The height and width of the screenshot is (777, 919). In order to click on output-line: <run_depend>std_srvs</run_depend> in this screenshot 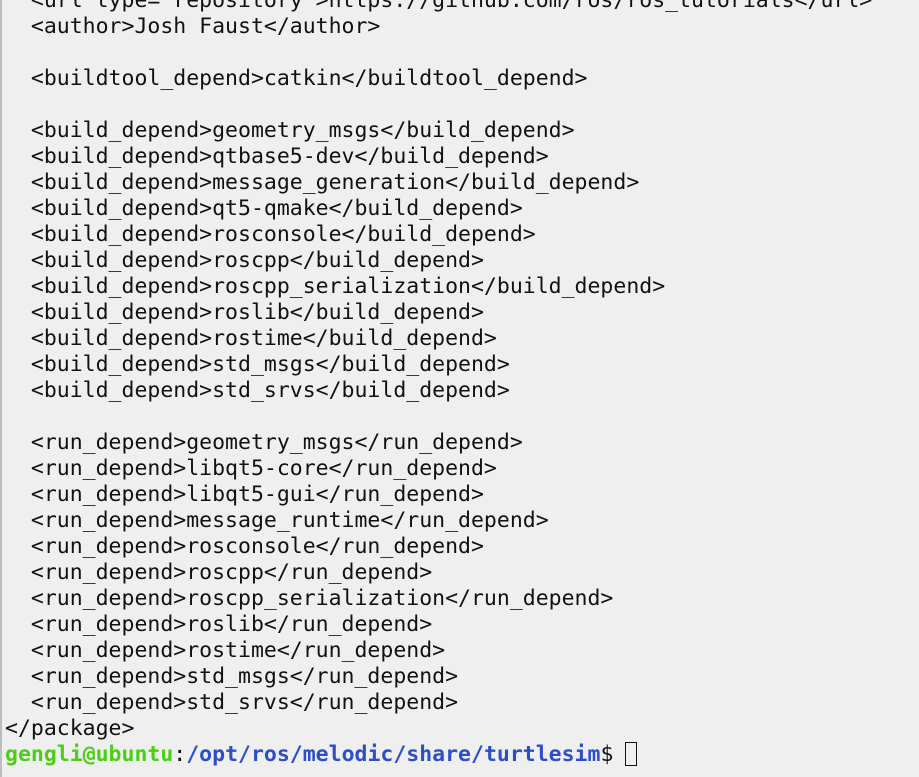, I will do `click(232, 702)`.